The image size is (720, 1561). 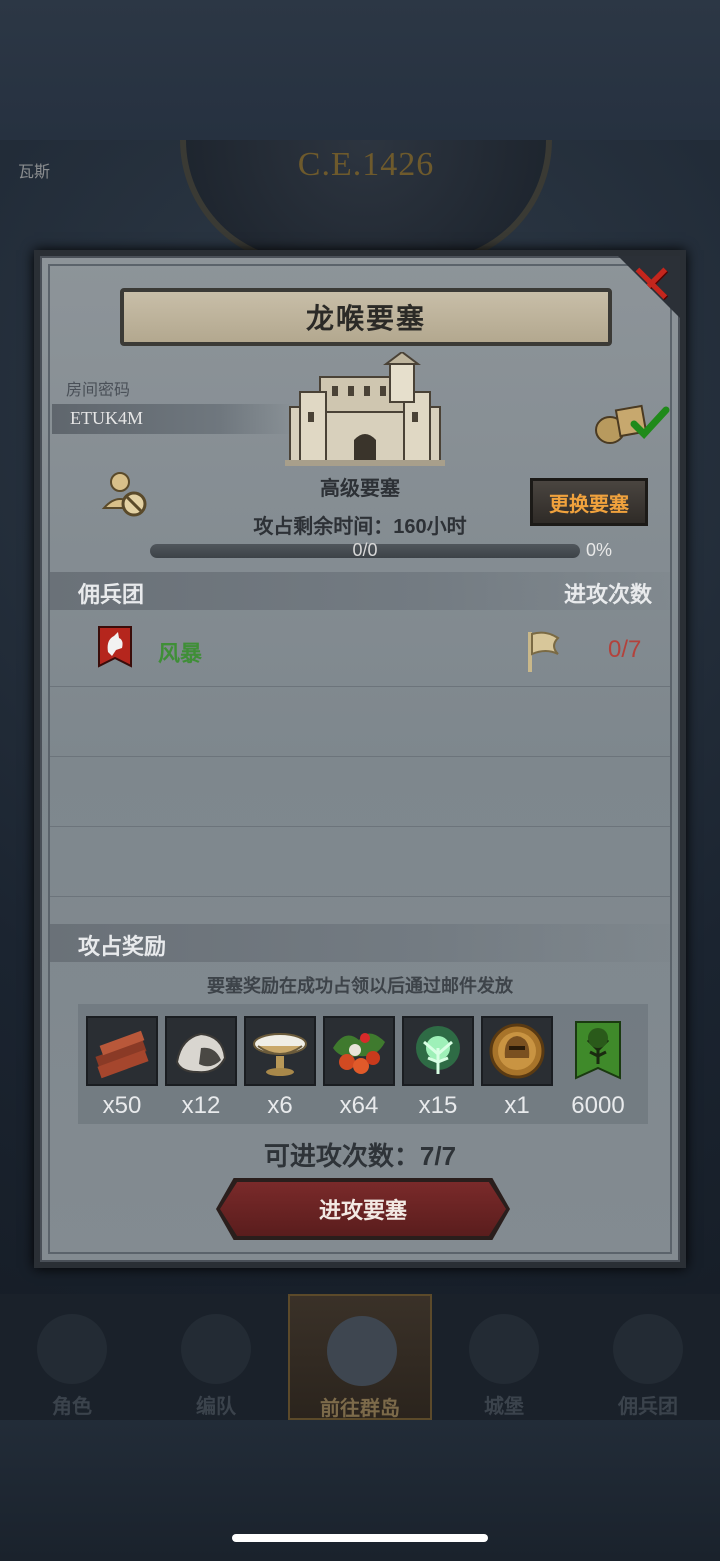 I want to click on capture-time-left: 攻占剩余时间：160小时, so click(x=360, y=527).